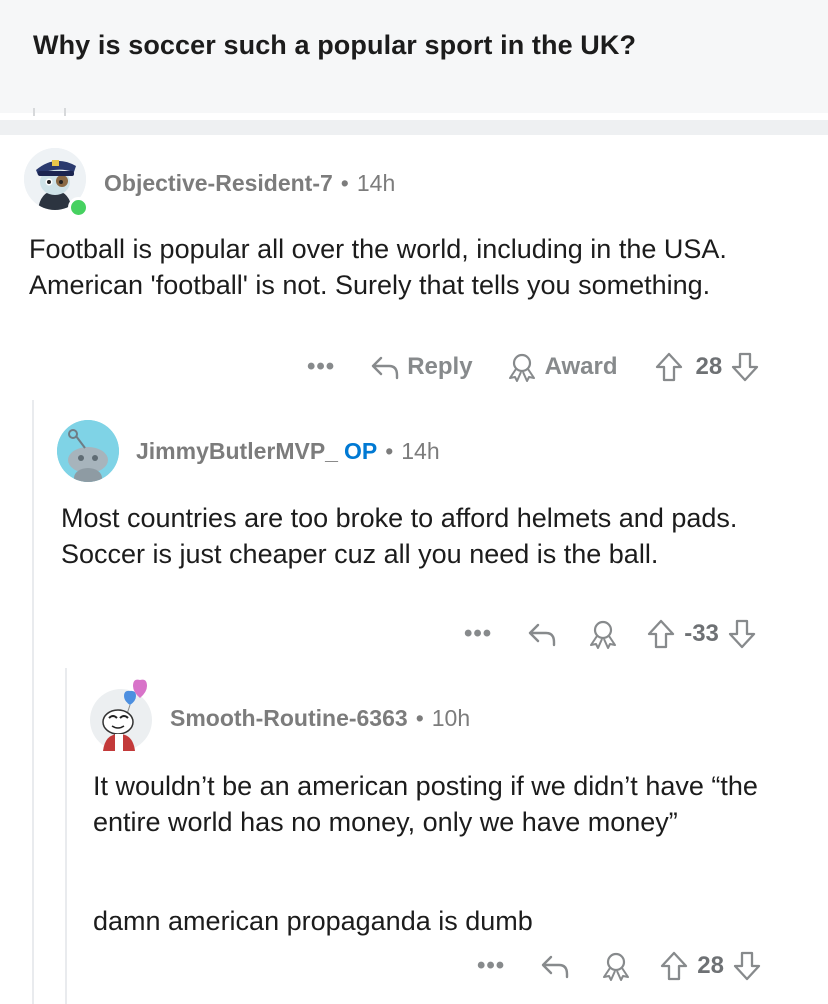 The width and height of the screenshot is (828, 1004). I want to click on default-snoo-avatar-icon, so click(88, 451).